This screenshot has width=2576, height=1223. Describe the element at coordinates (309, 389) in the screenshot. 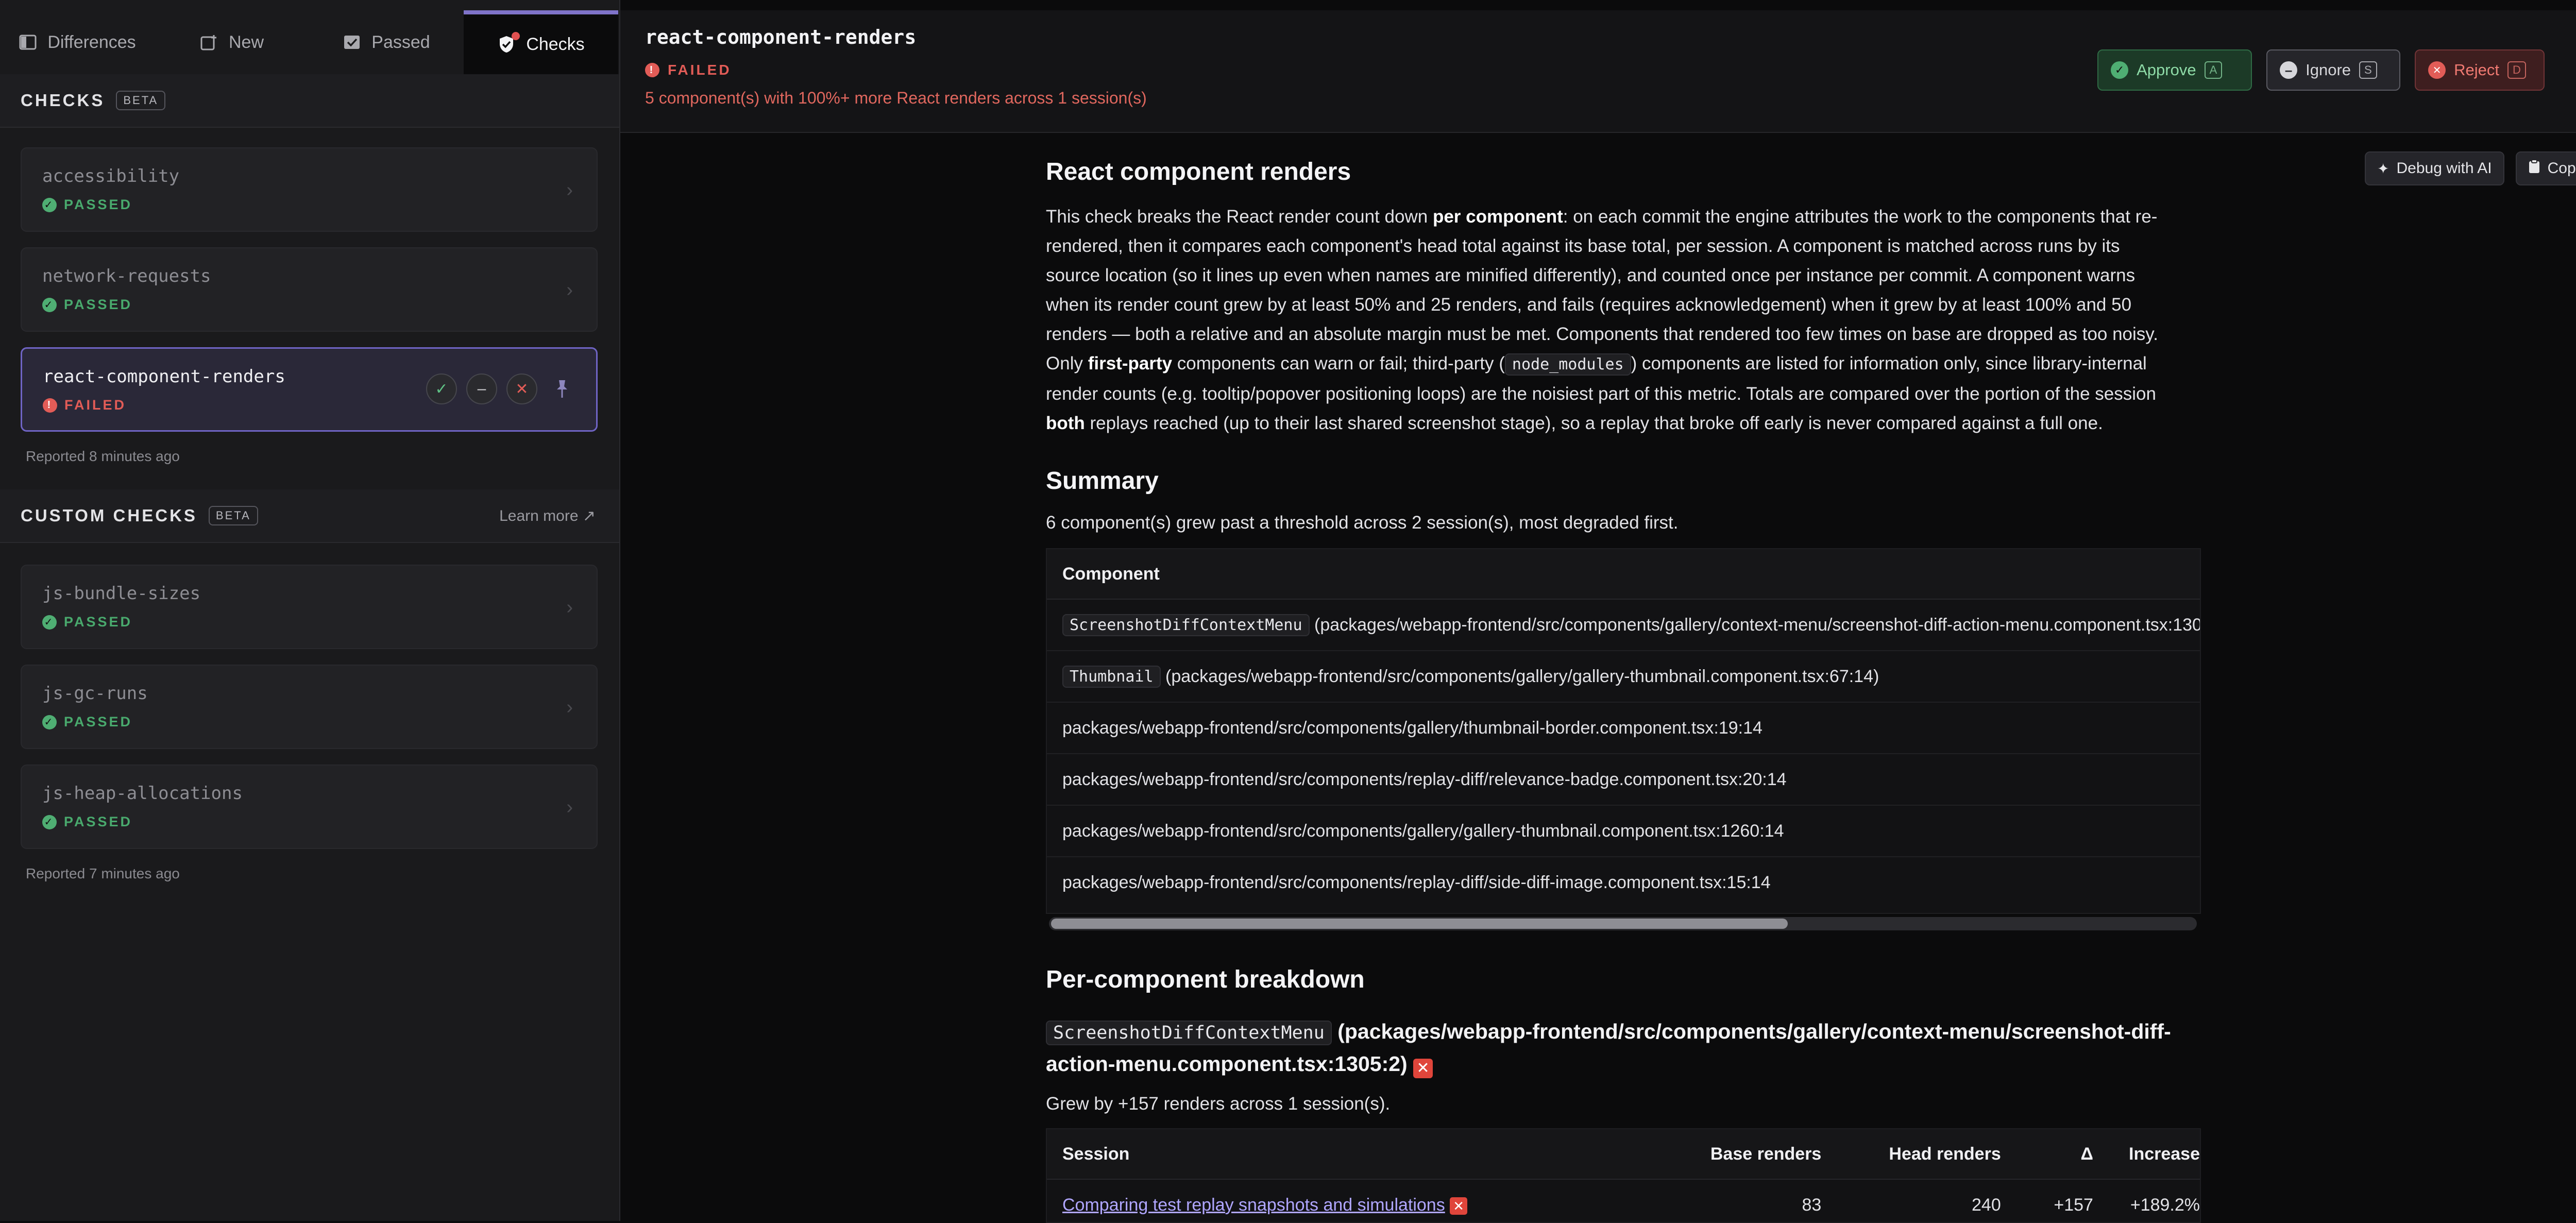

I see `check-card-react-component-renders: react-component-renders ! FAILED ✓ – ✕` at that location.